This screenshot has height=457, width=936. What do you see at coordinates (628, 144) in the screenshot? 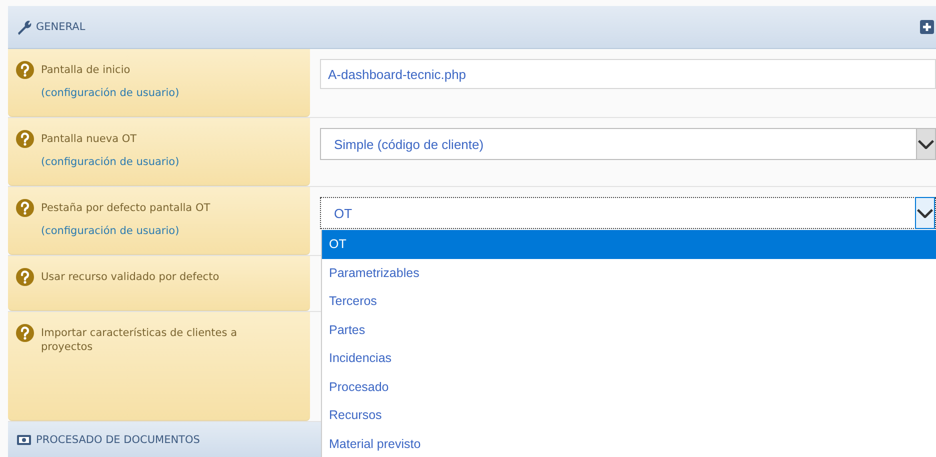
I see `select-field: Simple (código de cliente)` at bounding box center [628, 144].